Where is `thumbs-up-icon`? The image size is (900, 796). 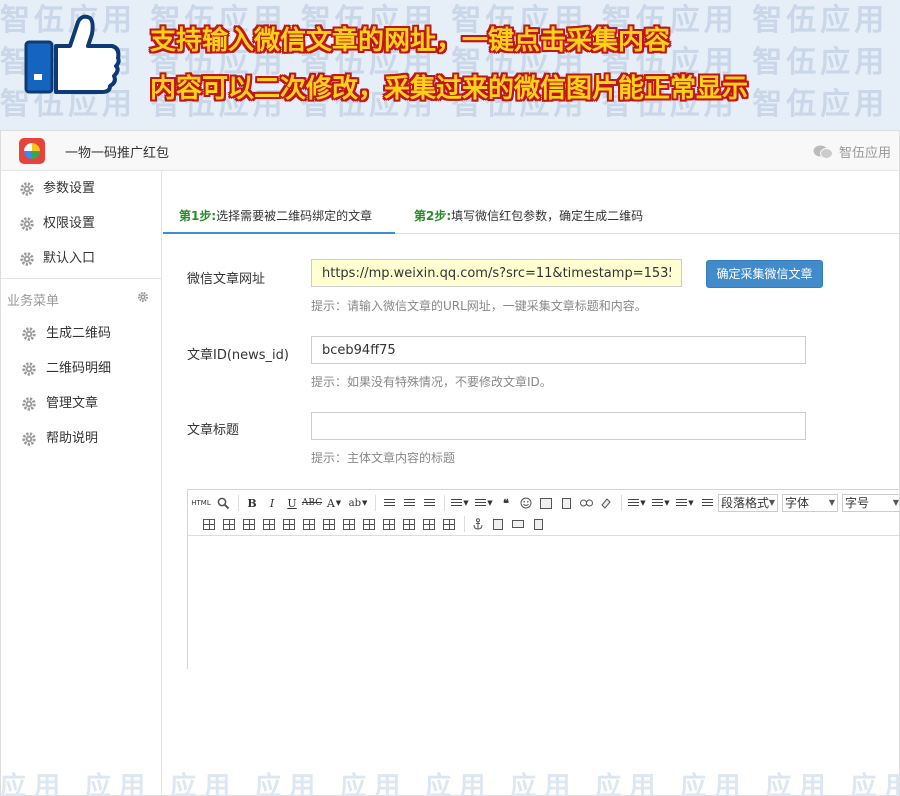 thumbs-up-icon is located at coordinates (72, 54).